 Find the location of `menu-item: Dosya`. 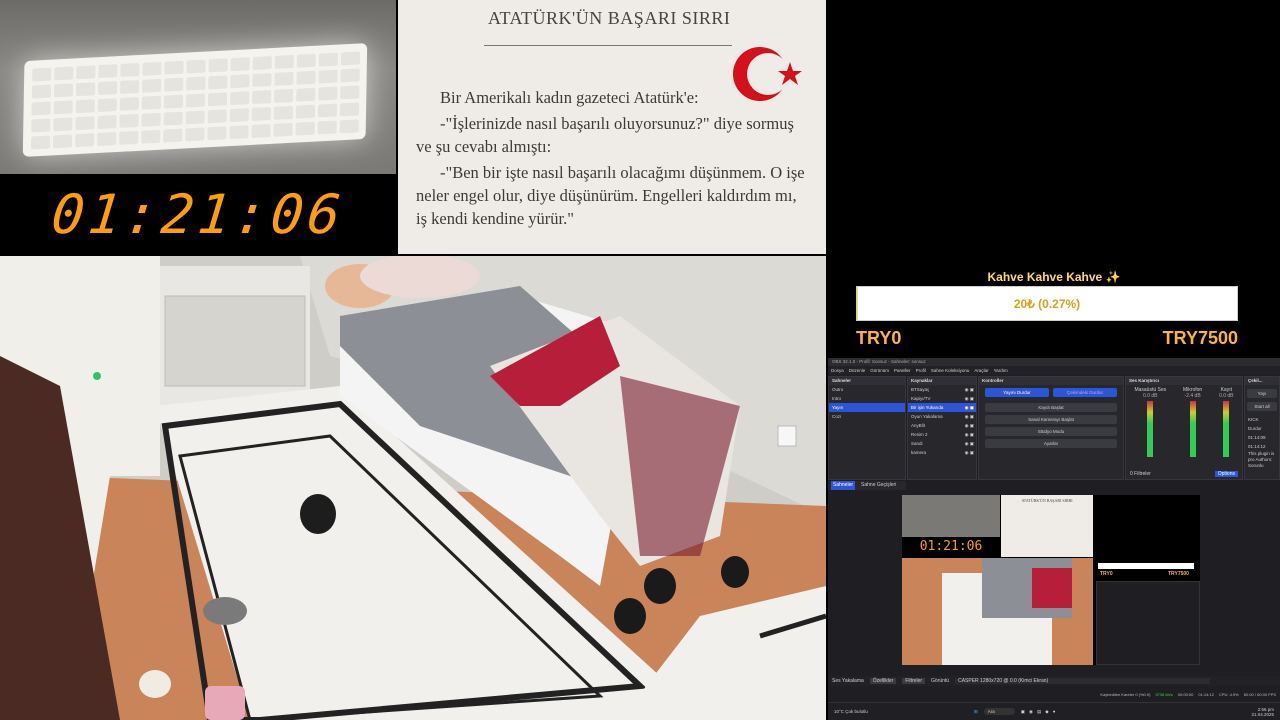

menu-item: Dosya is located at coordinates (837, 370).